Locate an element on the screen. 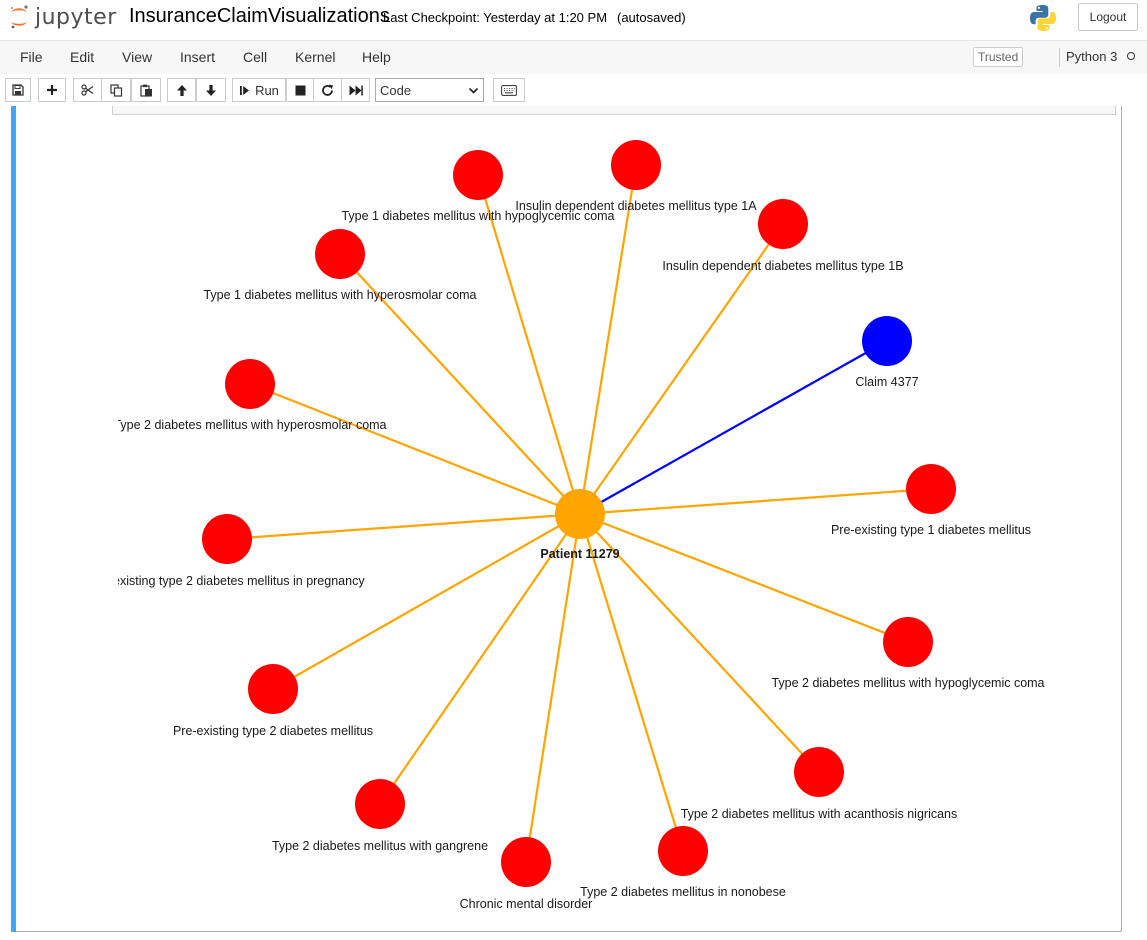 This screenshot has width=1147, height=940. cell-type-value: Code is located at coordinates (396, 90).